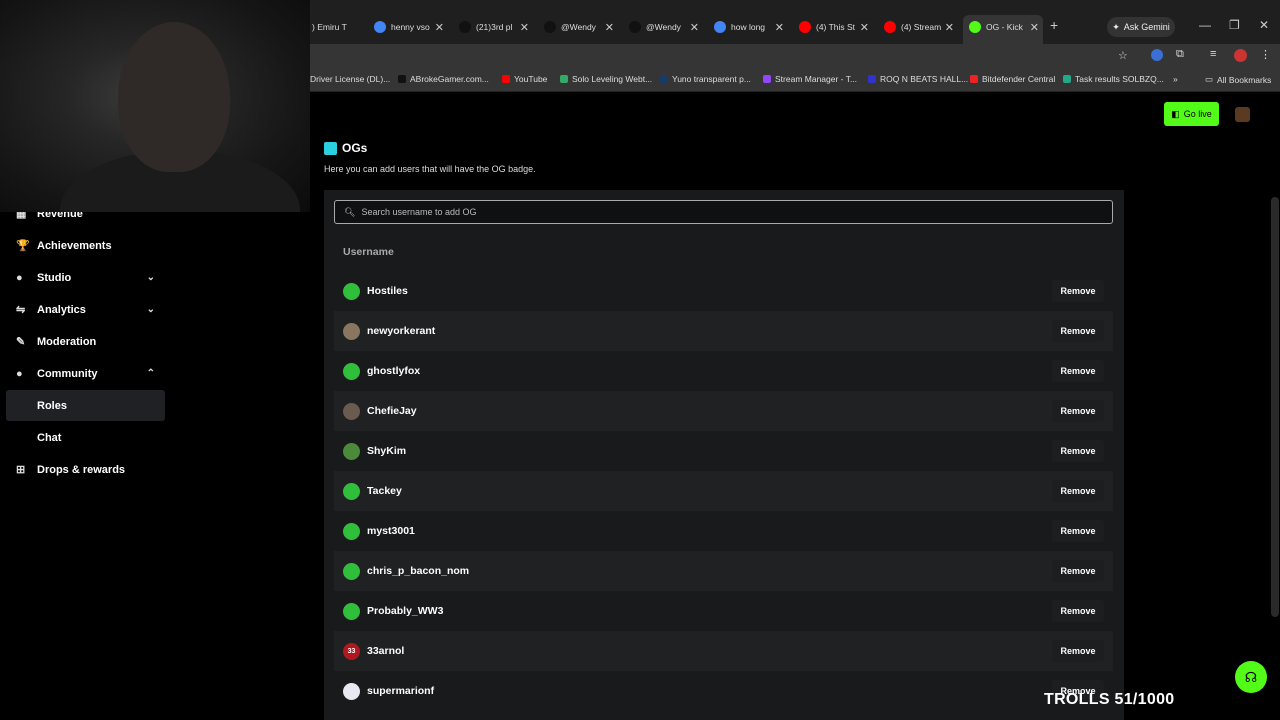  I want to click on browser-tab: (4) Stream ✕, so click(918, 27).